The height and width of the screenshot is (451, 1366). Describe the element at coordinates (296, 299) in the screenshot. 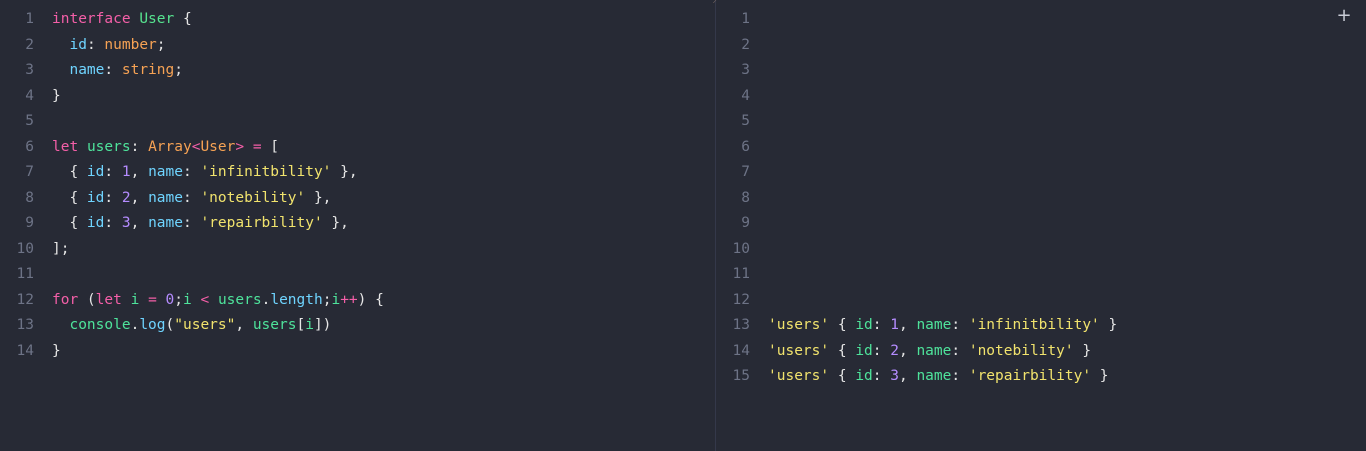

I see `code-token: length` at that location.